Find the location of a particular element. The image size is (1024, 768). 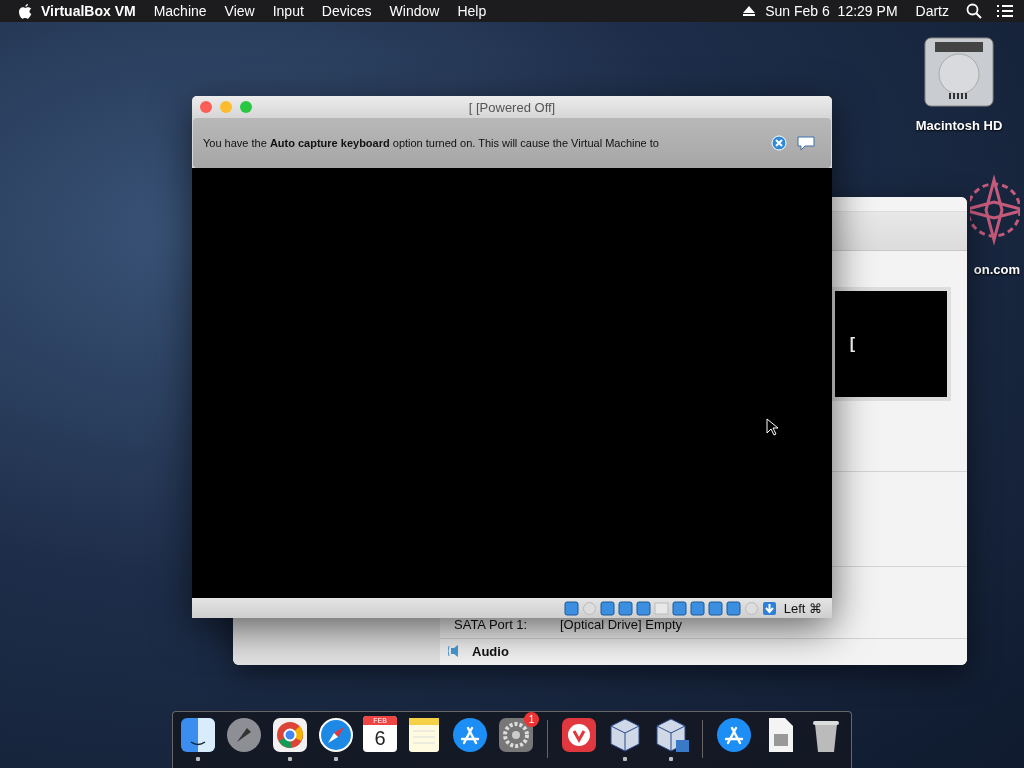

preview-text: [ is located at coordinates (852, 344).